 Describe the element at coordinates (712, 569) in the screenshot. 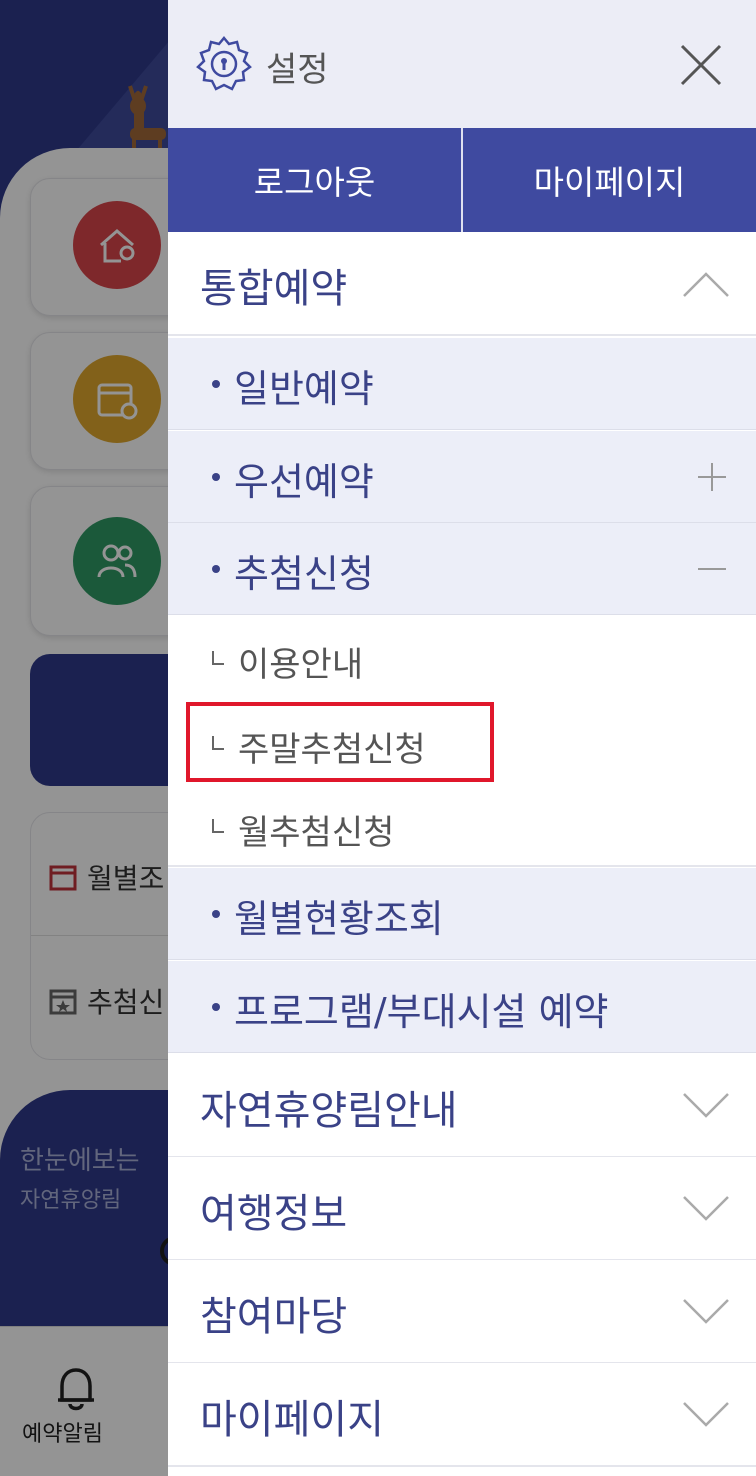

I see `minus-icon` at that location.